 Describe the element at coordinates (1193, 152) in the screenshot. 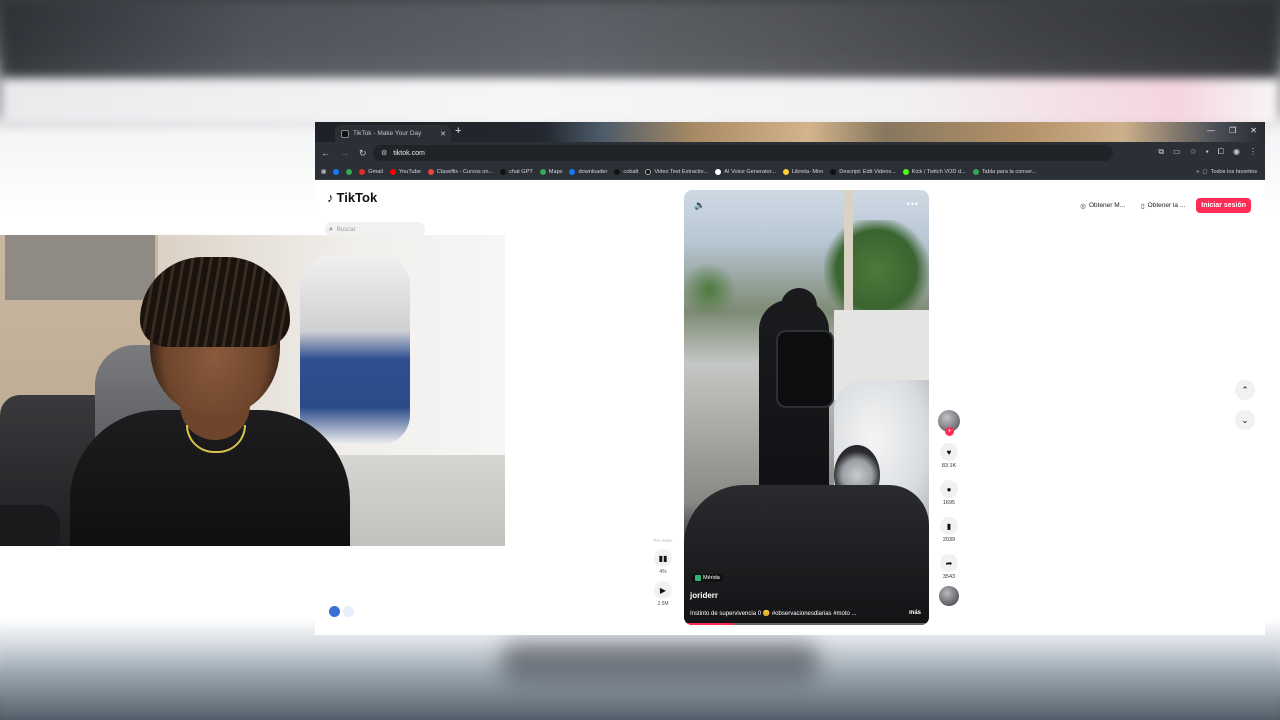

I see `bookmark-star-icon: ☆` at that location.